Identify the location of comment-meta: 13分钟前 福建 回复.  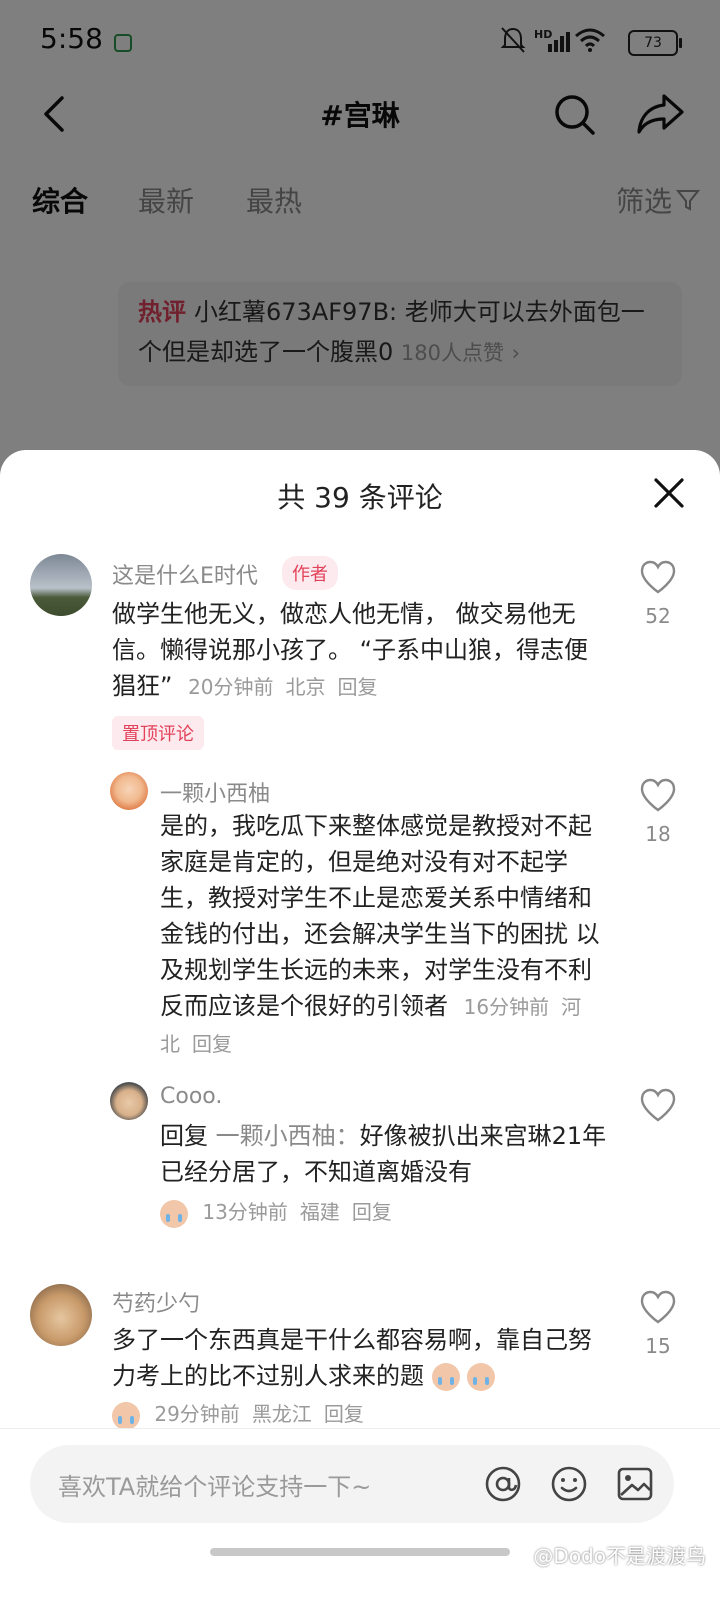
(276, 1212).